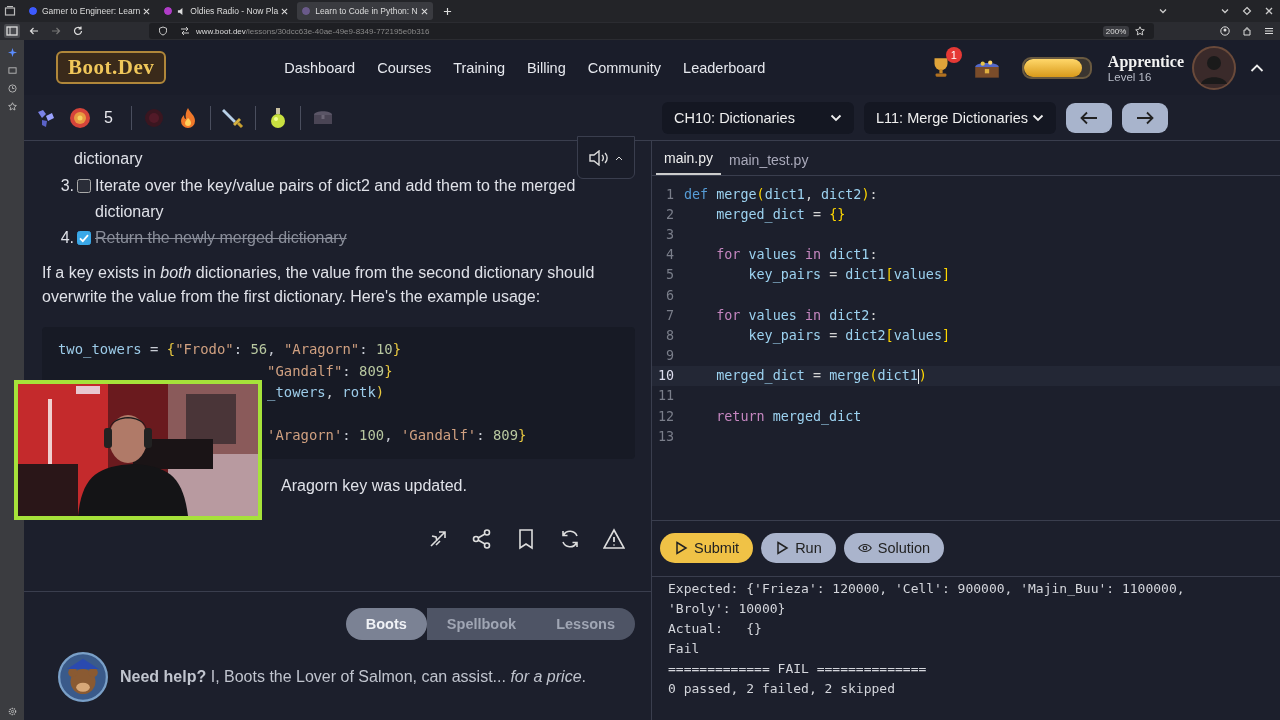  What do you see at coordinates (669, 335) in the screenshot?
I see `line-number: 8` at bounding box center [669, 335].